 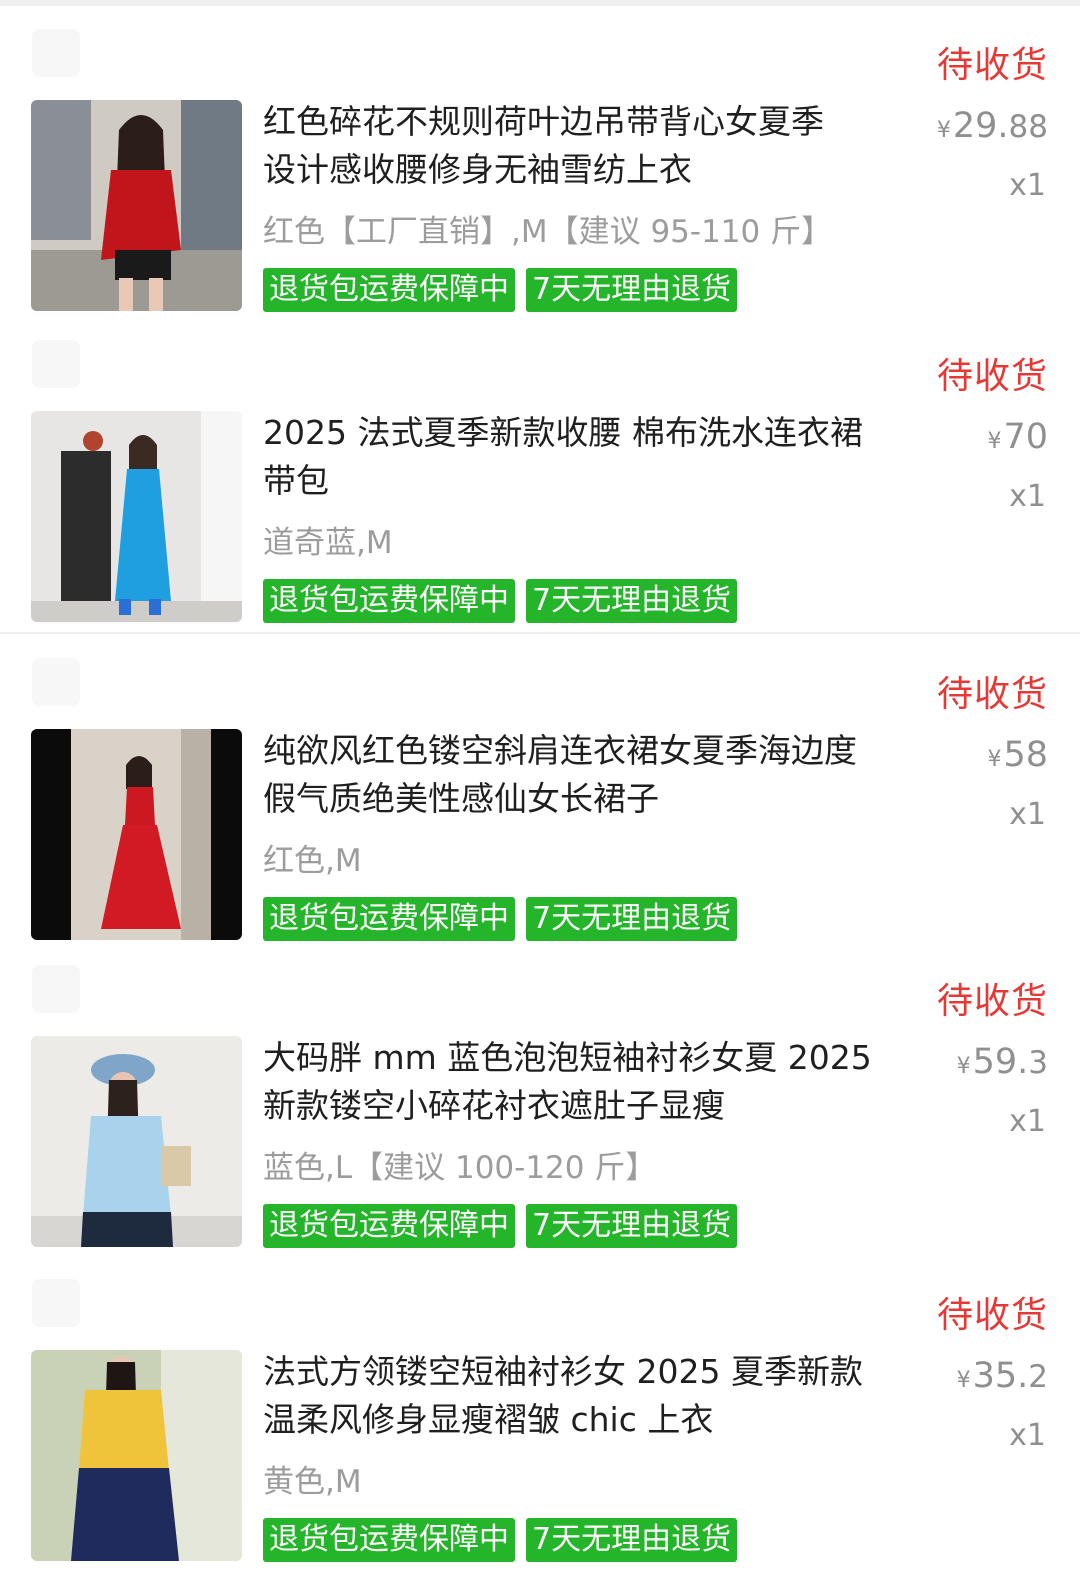 What do you see at coordinates (312, 1482) in the screenshot?
I see `product-spec: 黄色,M` at bounding box center [312, 1482].